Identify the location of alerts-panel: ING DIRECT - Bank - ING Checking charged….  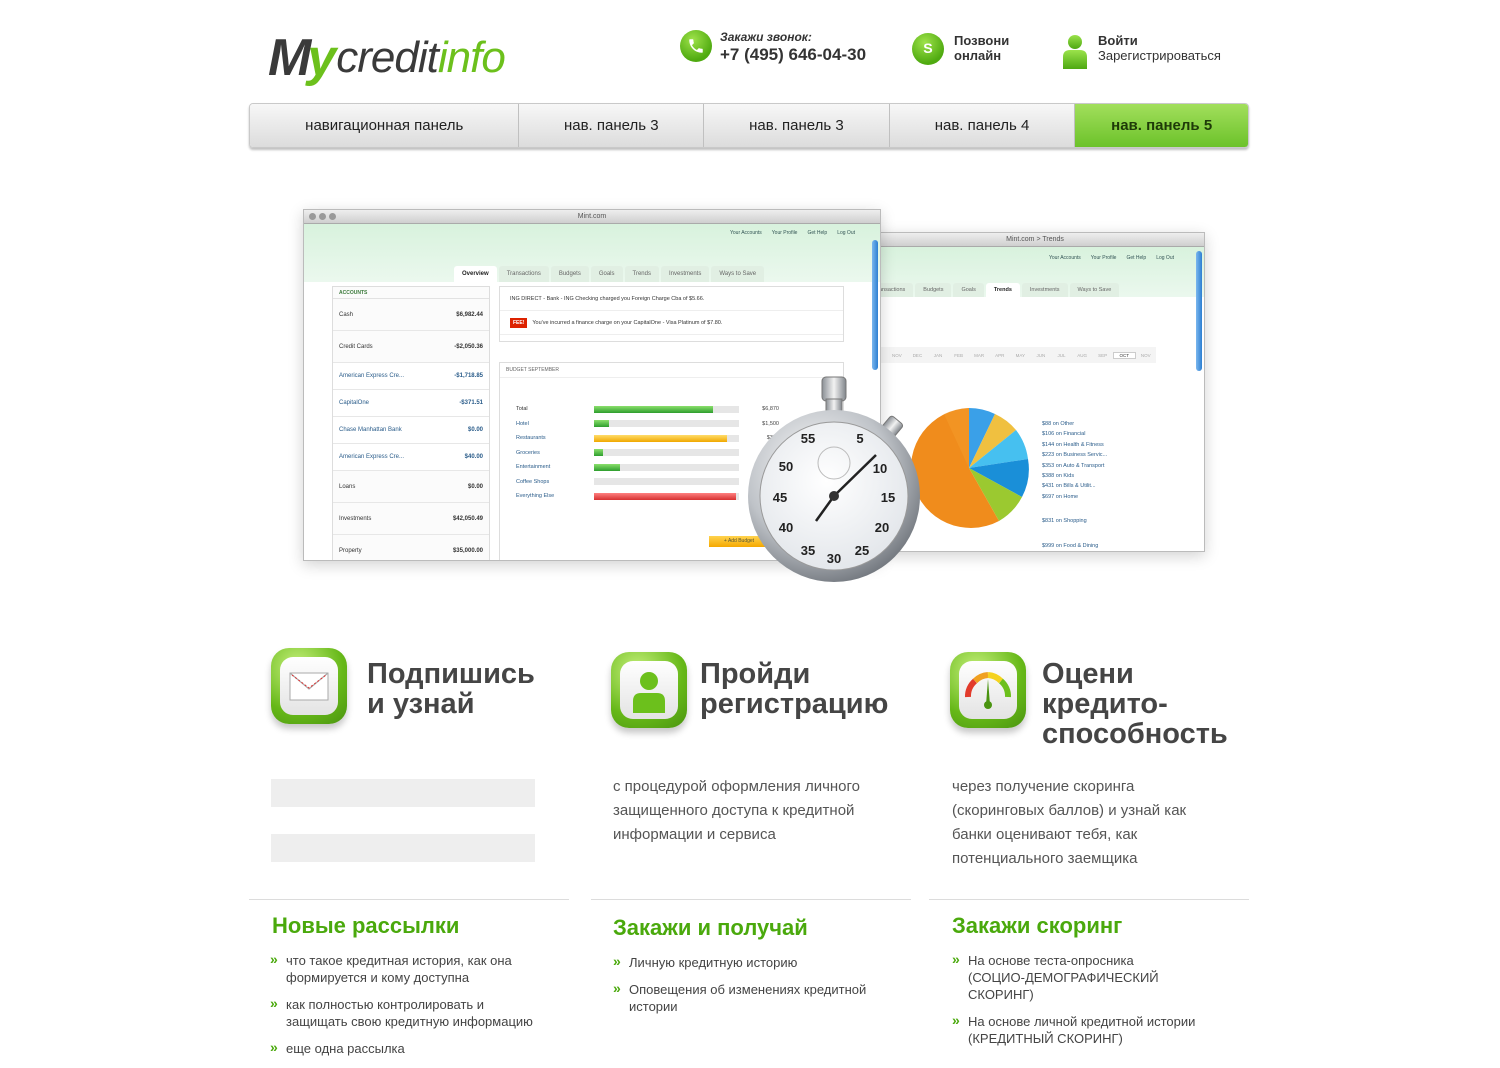
(671, 314).